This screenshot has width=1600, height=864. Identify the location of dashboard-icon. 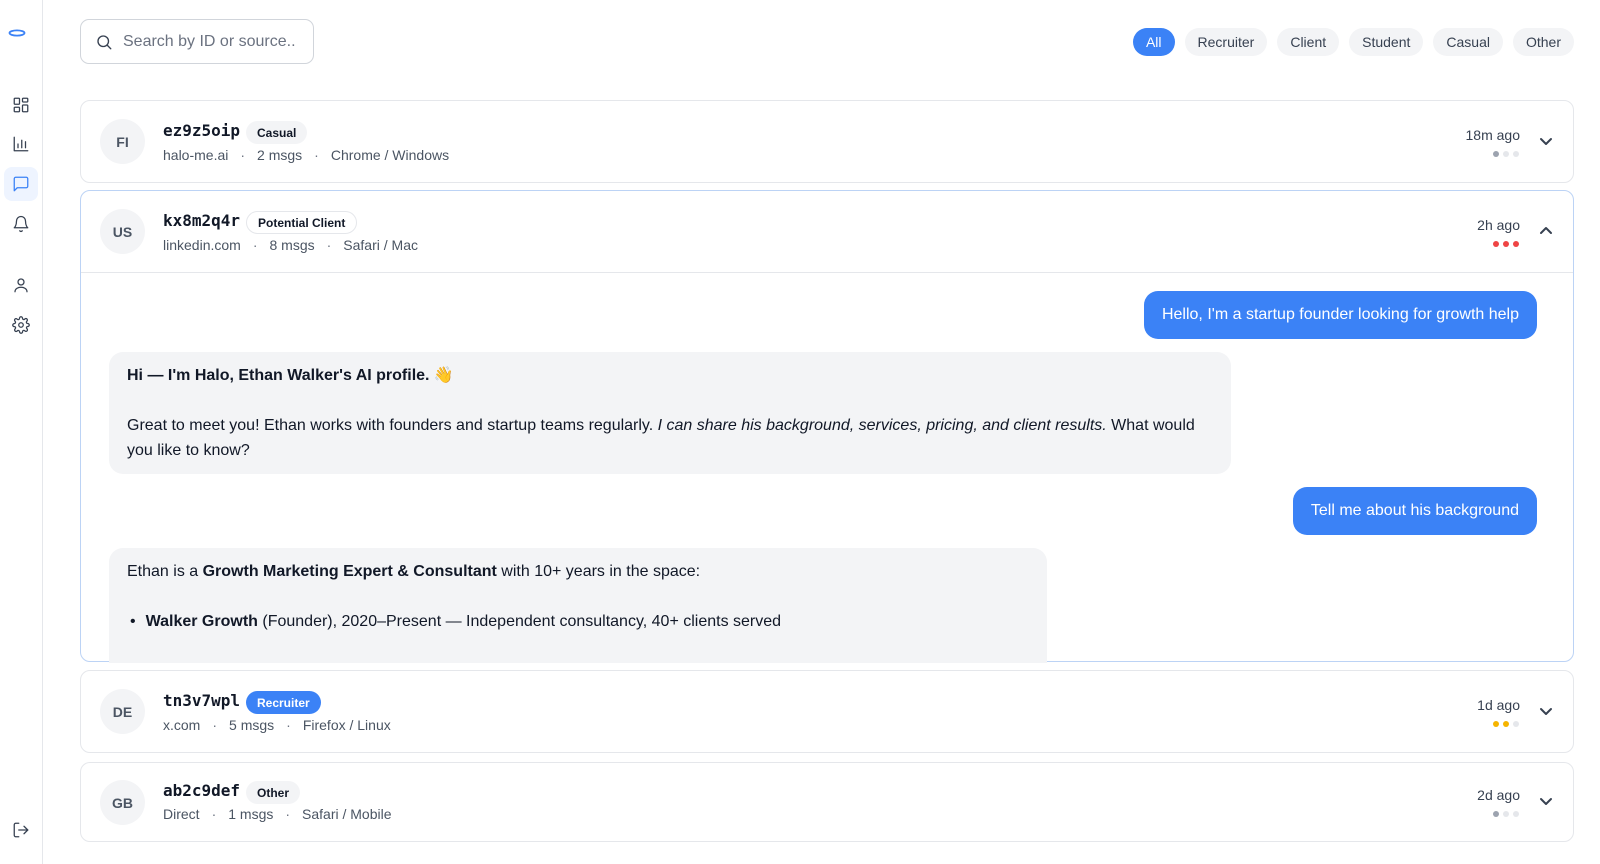
(21, 105).